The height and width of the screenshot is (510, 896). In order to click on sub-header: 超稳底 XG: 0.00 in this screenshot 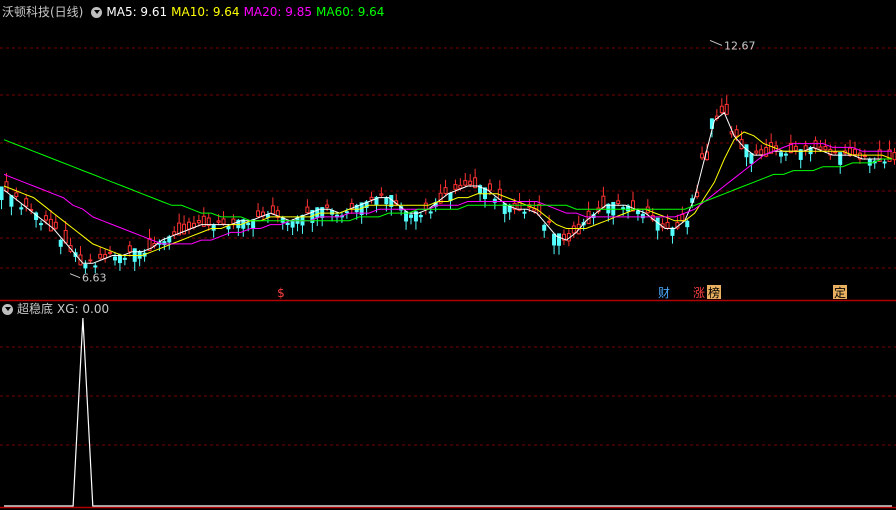, I will do `click(57, 309)`.